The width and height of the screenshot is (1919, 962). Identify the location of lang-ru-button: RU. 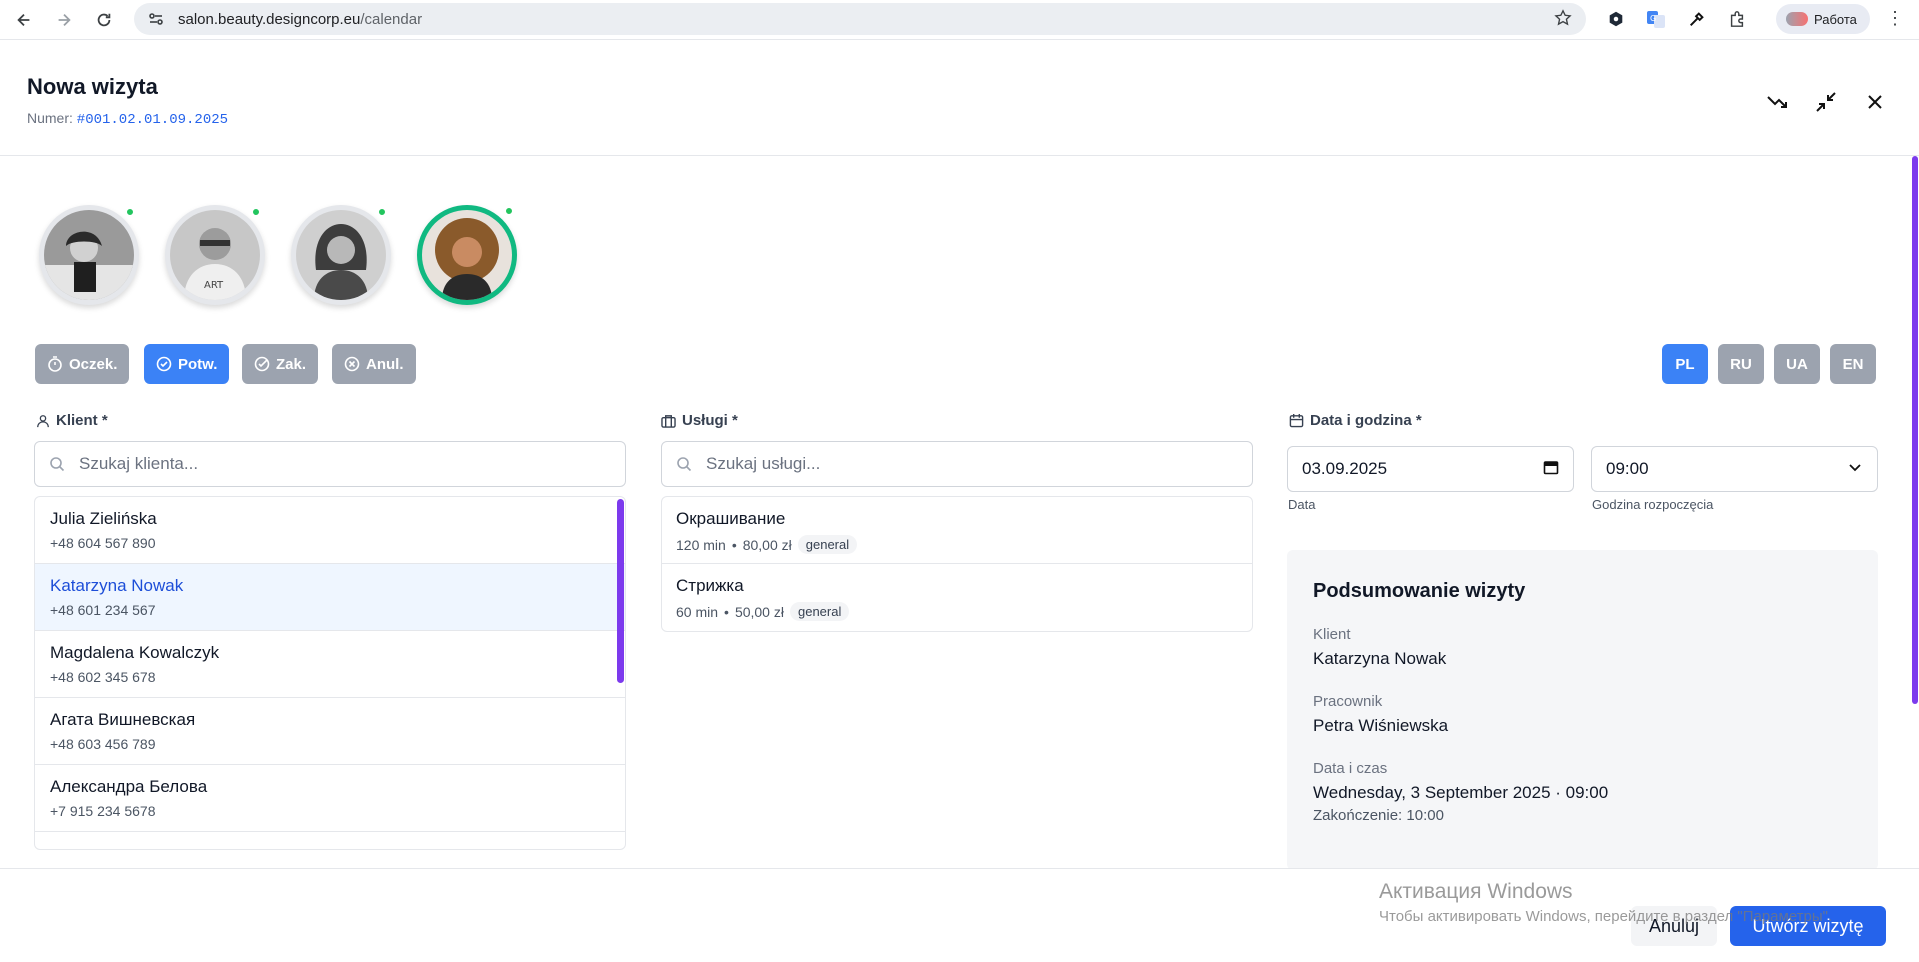
(1741, 364).